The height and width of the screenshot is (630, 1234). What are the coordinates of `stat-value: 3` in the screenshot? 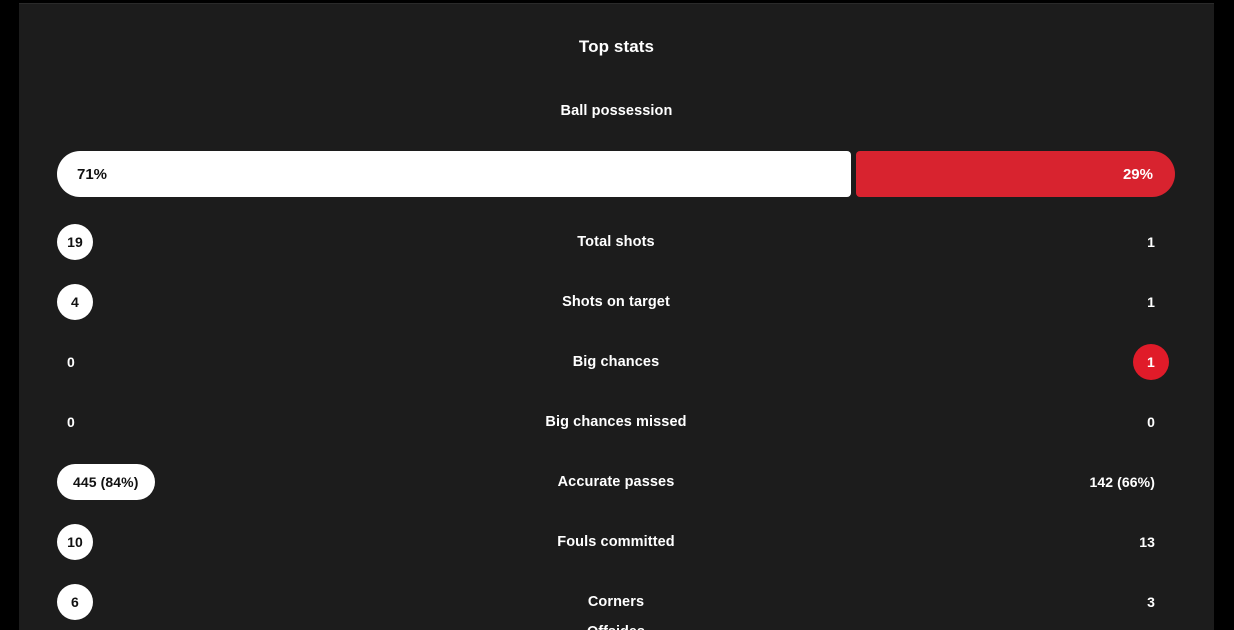 It's located at (1151, 602).